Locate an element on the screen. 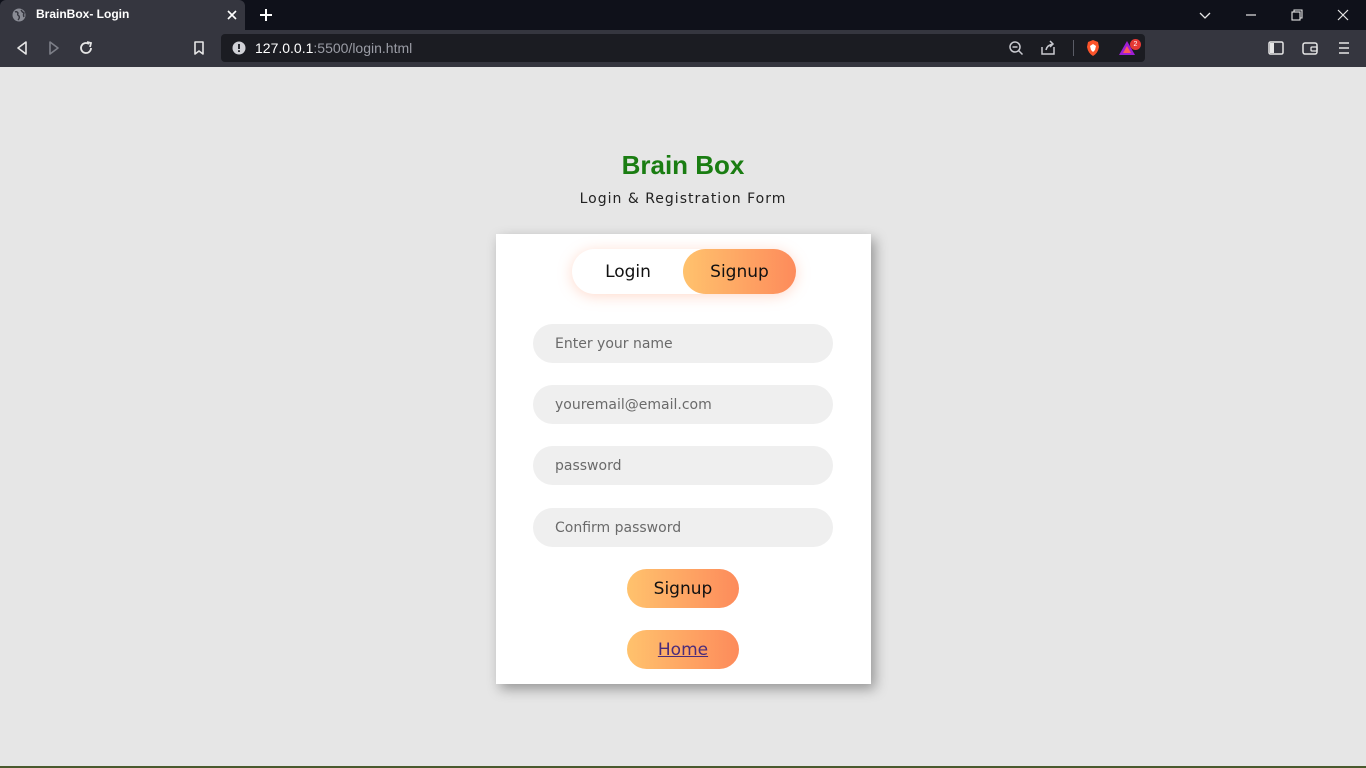 This screenshot has height=768, width=1366. window-close-icon is located at coordinates (1343, 15).